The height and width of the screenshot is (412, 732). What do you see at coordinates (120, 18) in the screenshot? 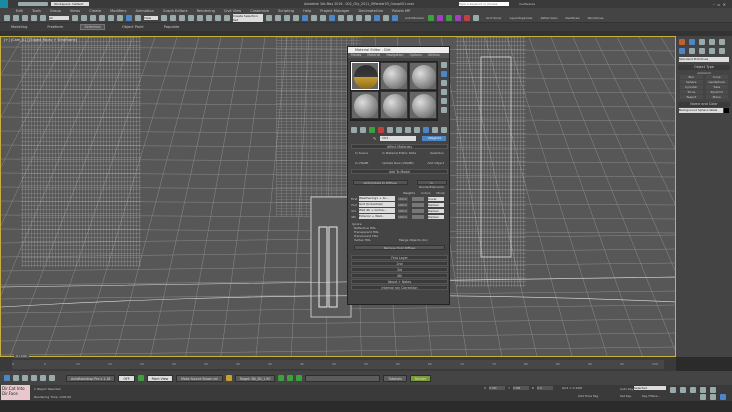
I see `rotate-icon` at bounding box center [120, 18].